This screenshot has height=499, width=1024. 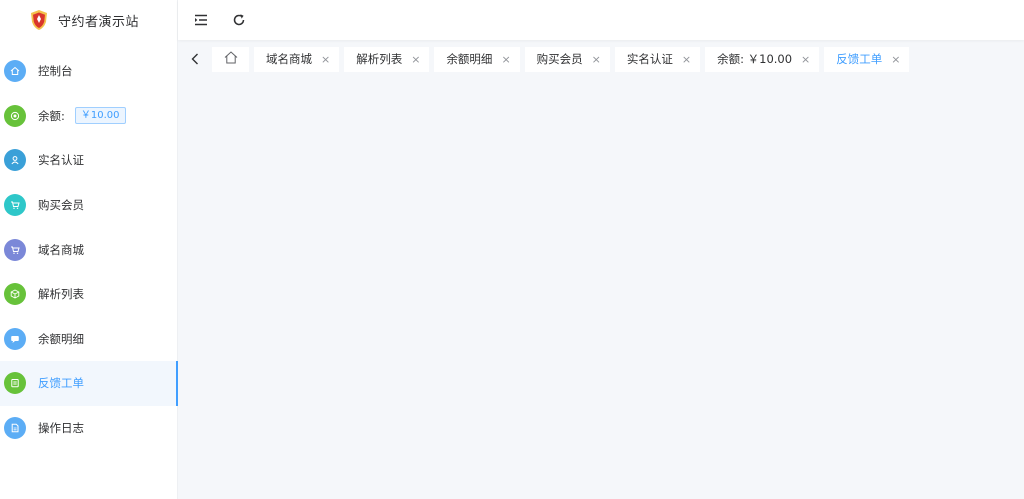 What do you see at coordinates (88, 428) in the screenshot?
I see `sidebar-item-operation-log: 操作日志` at bounding box center [88, 428].